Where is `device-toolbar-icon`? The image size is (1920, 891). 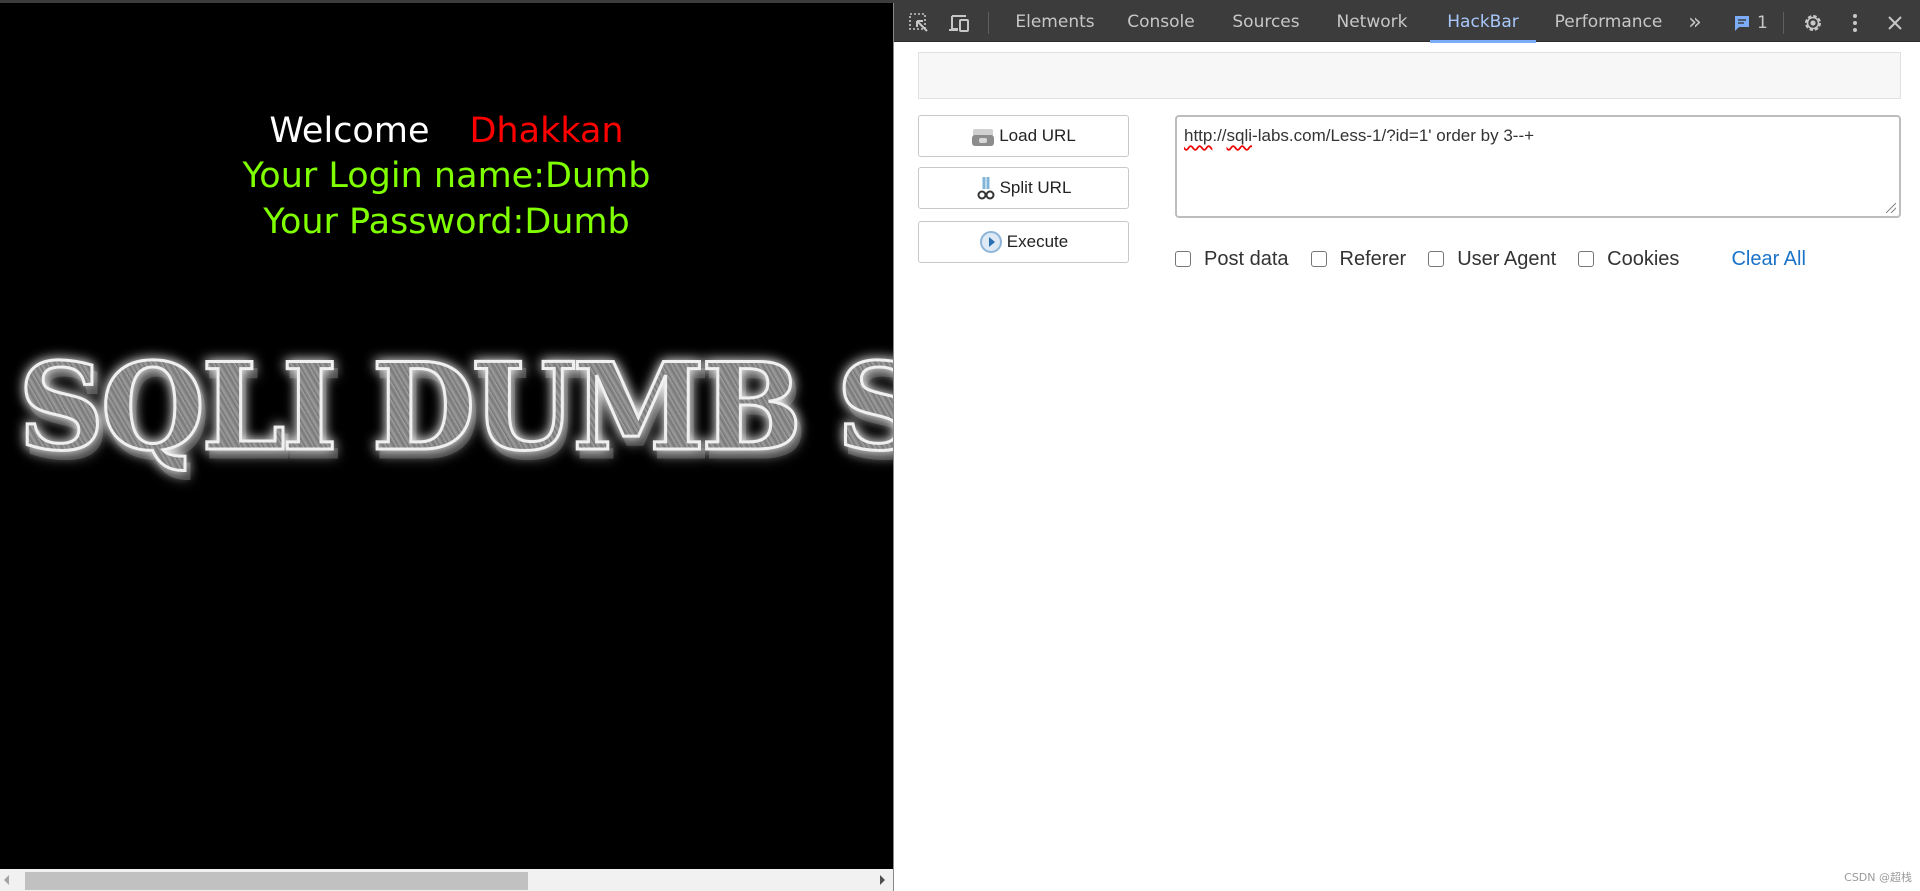 device-toolbar-icon is located at coordinates (959, 23).